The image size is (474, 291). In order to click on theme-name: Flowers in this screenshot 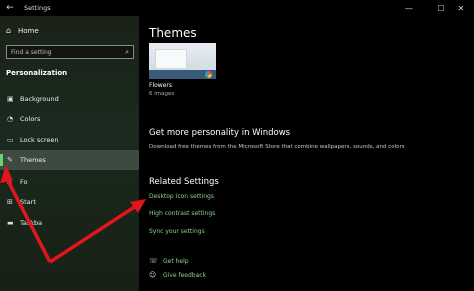, I will do `click(160, 85)`.